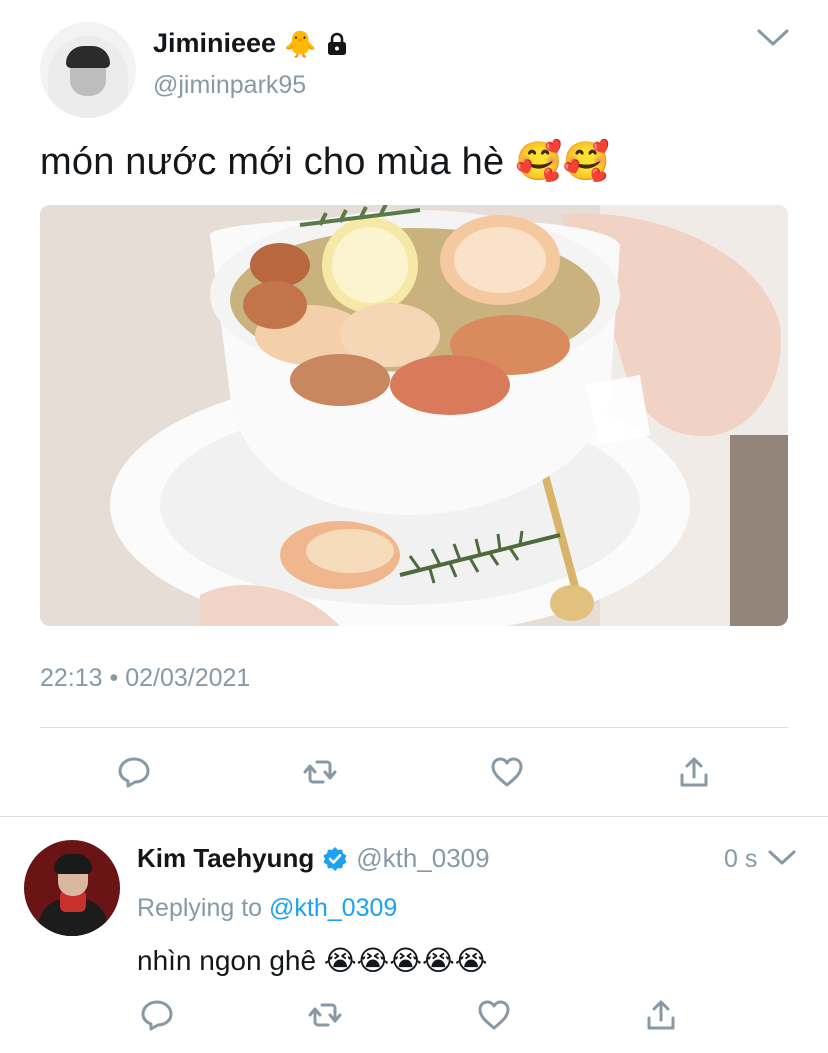 The height and width of the screenshot is (1053, 828). I want to click on lock-icon, so click(337, 44).